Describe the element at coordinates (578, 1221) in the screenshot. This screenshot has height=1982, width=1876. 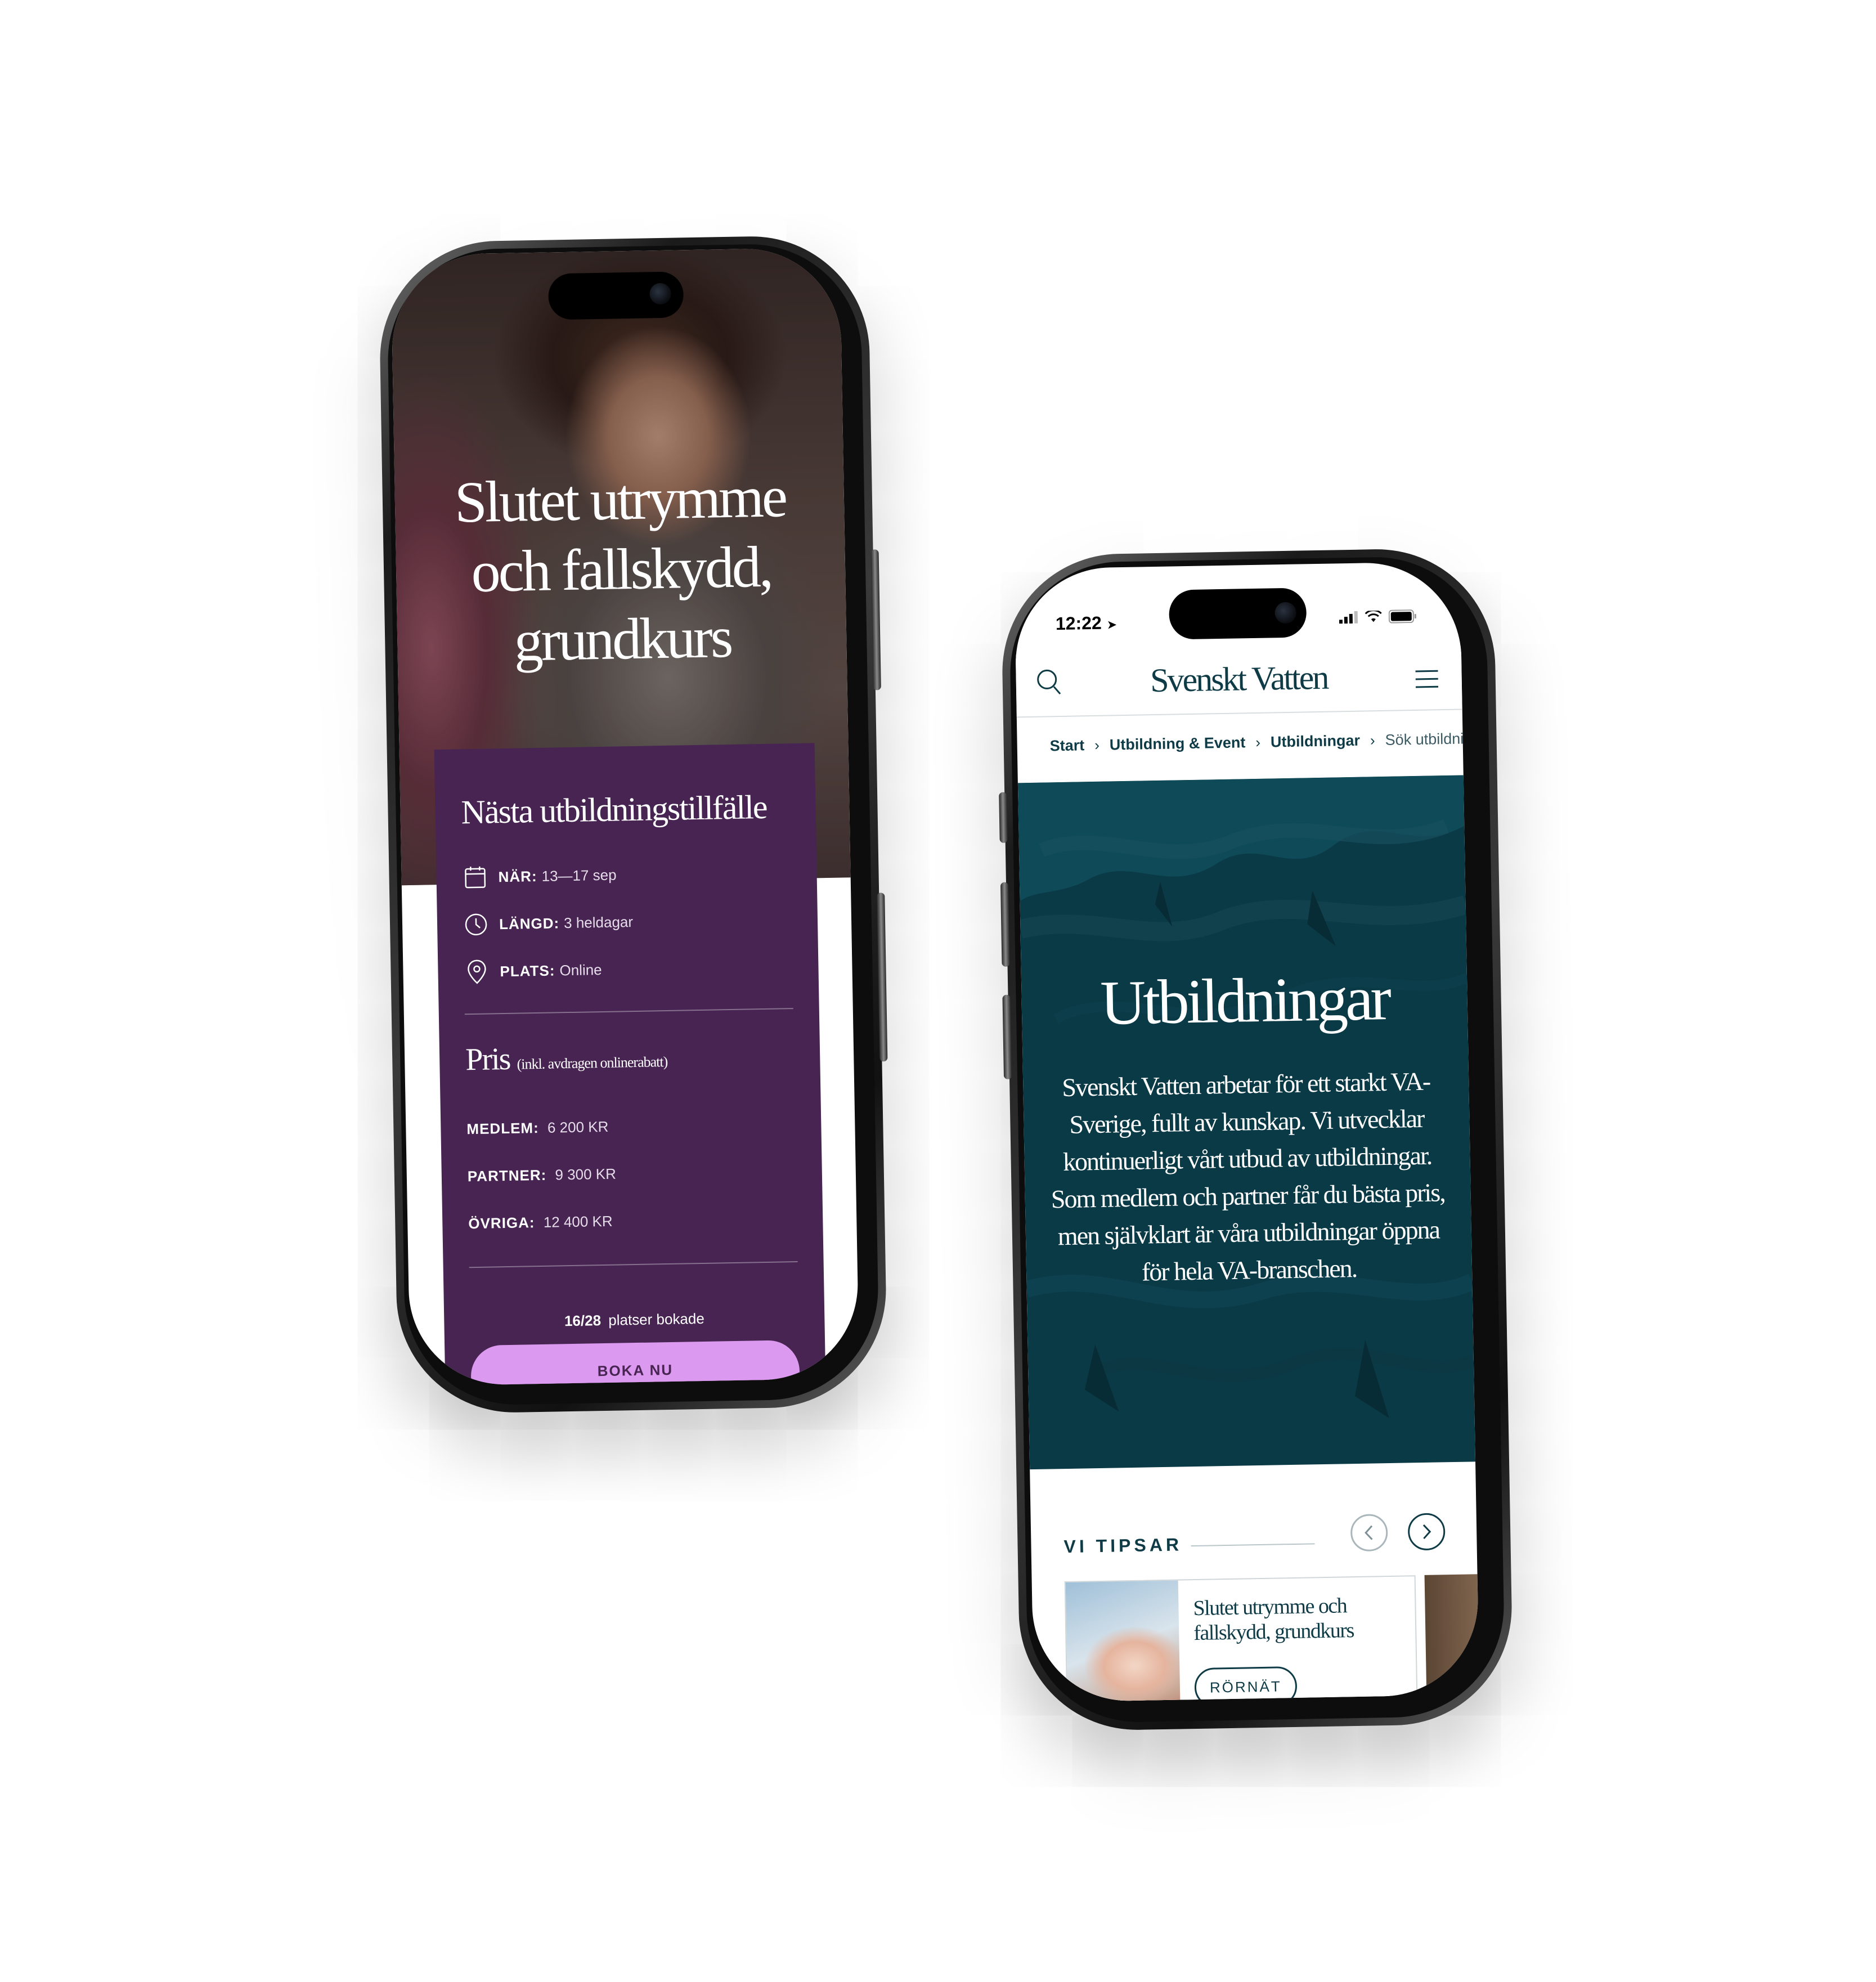
I see `price-value: 12 400 KR` at that location.